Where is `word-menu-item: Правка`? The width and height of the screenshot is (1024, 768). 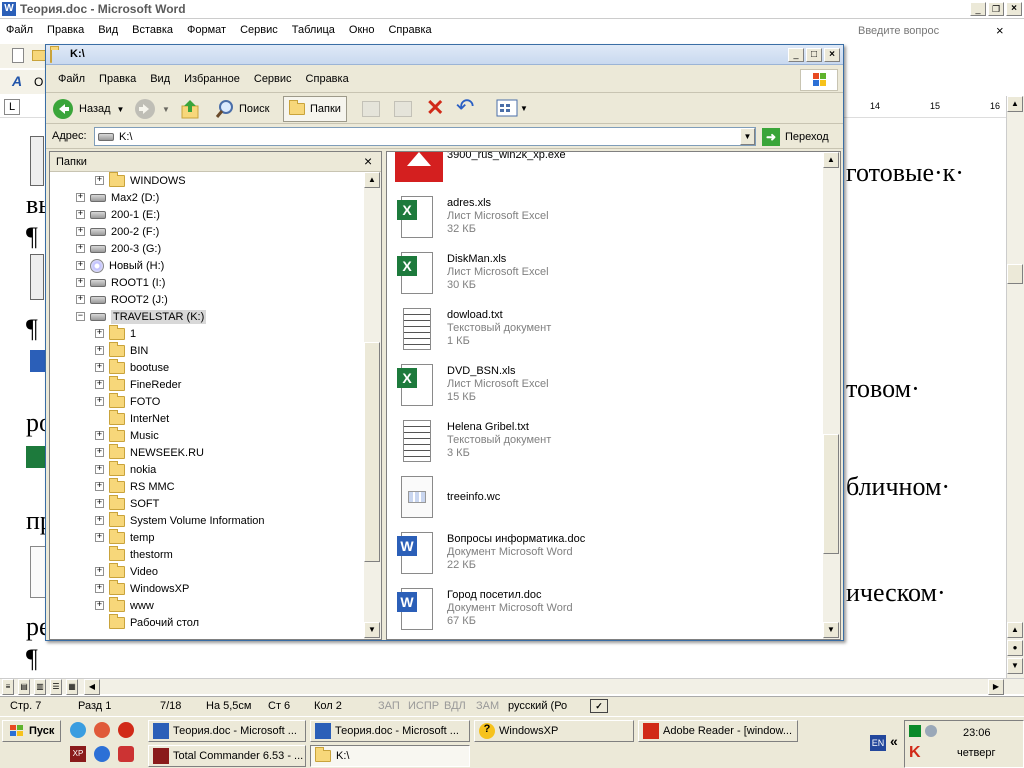
word-menu-item: Правка is located at coordinates (65, 30).